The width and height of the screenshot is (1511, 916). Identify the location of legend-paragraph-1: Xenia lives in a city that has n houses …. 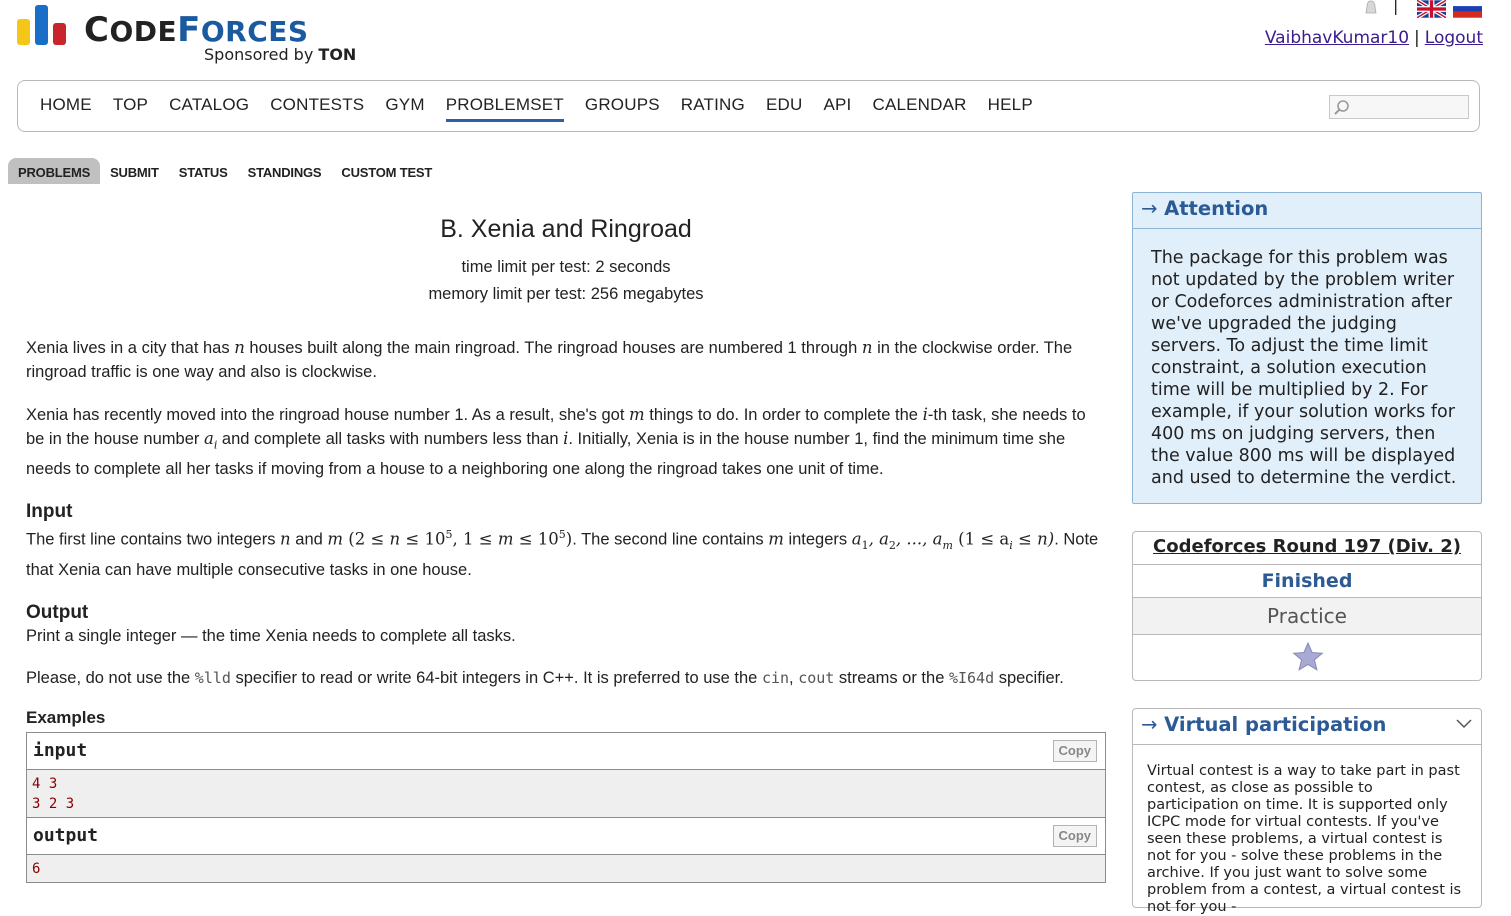
(549, 359).